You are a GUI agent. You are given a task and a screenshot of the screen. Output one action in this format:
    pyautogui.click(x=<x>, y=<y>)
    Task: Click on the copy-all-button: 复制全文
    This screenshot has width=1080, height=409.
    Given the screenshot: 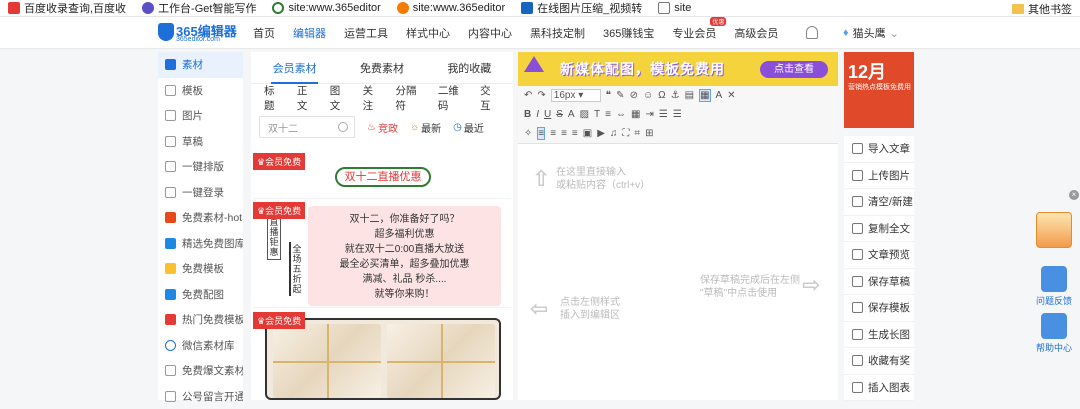 What is the action you would take?
    pyautogui.click(x=879, y=229)
    